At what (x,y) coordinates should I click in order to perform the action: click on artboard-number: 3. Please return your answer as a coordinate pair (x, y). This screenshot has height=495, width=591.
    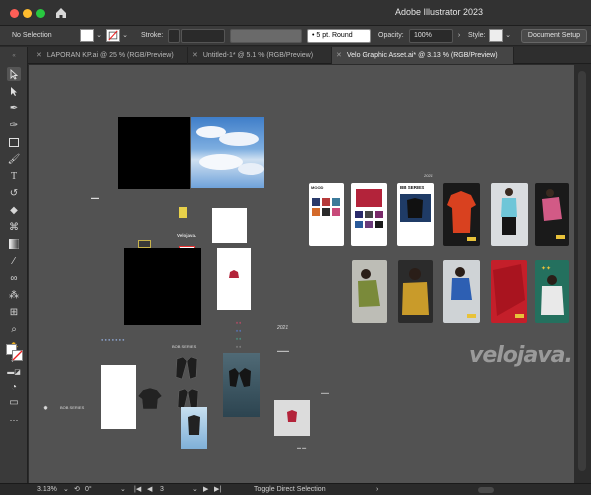
    Looking at the image, I should click on (162, 490).